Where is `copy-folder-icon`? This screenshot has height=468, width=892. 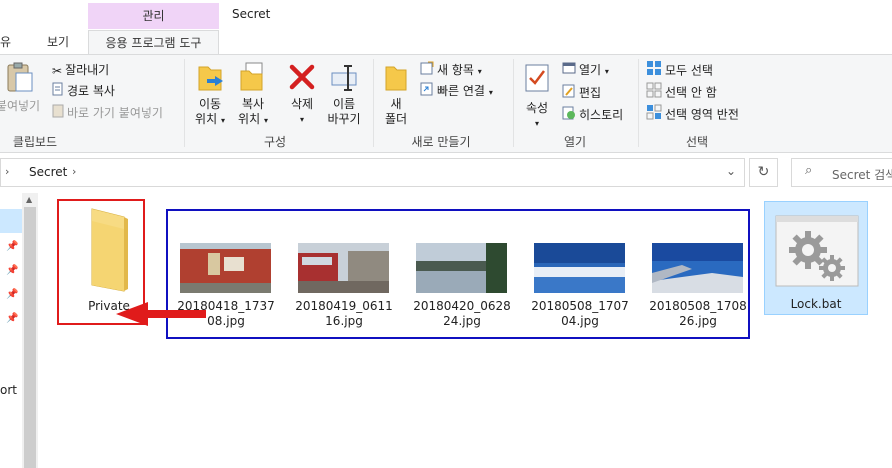
copy-folder-icon is located at coordinates (251, 76).